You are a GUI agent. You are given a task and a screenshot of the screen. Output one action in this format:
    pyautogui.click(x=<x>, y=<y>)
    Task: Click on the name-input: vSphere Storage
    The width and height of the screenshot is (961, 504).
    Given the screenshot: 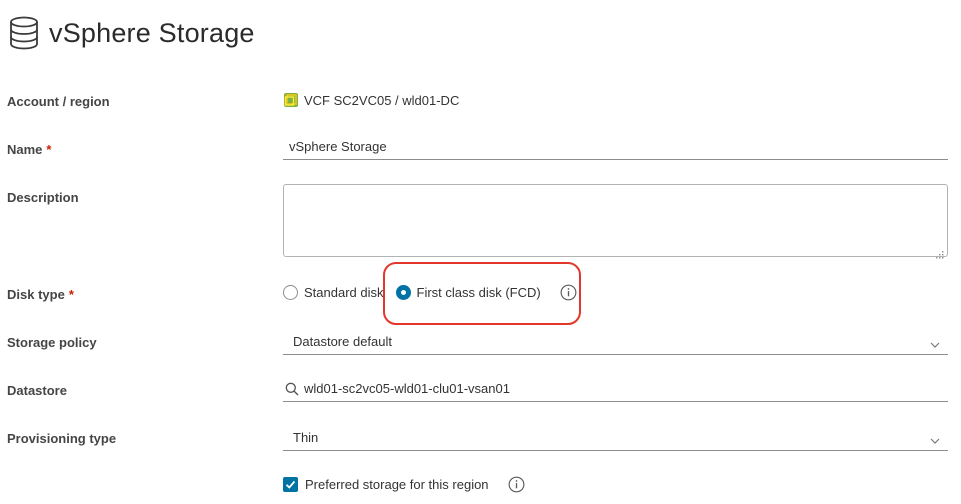 What is the action you would take?
    pyautogui.click(x=615, y=147)
    